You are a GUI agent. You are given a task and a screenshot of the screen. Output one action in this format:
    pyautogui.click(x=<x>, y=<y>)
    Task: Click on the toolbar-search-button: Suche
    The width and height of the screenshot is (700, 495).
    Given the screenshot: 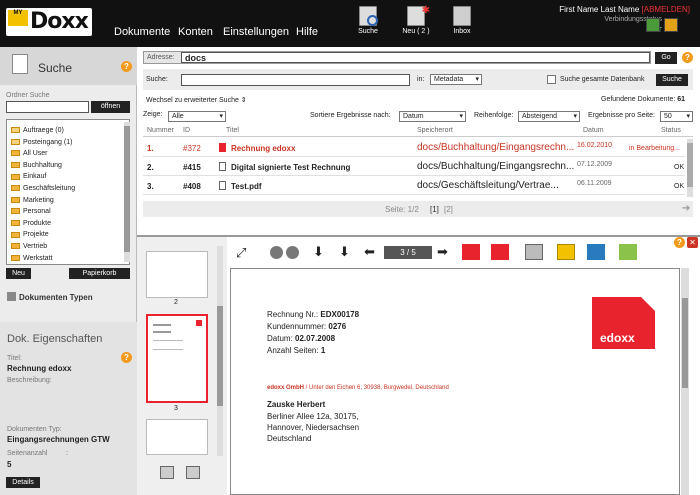 What is the action you would take?
    pyautogui.click(x=368, y=20)
    